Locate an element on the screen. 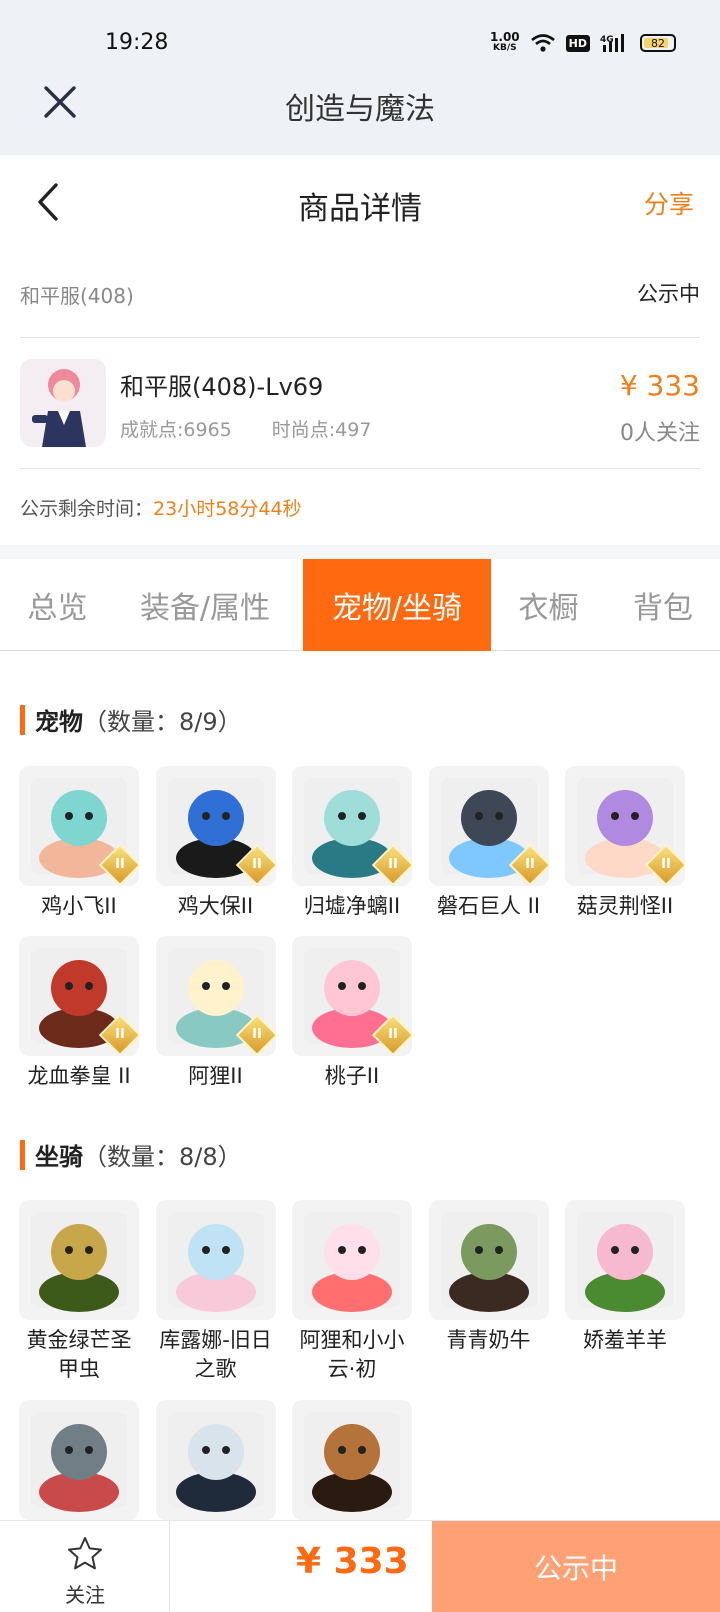  listing-title: 和平服(408)-Lv69 is located at coordinates (222, 387).